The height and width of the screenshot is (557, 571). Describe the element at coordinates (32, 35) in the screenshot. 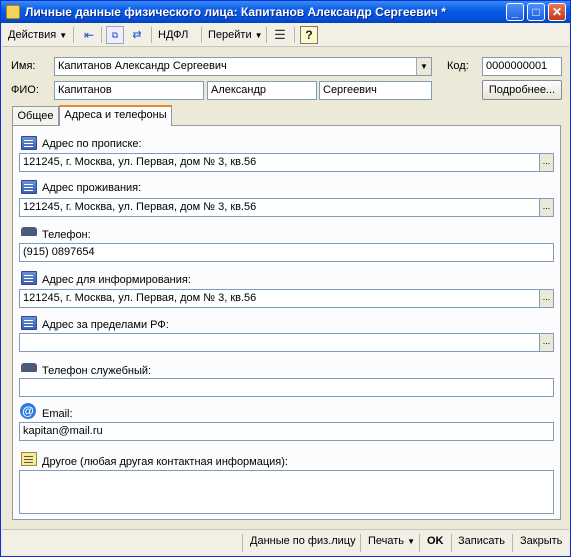

I see `actions-label: Действия` at that location.